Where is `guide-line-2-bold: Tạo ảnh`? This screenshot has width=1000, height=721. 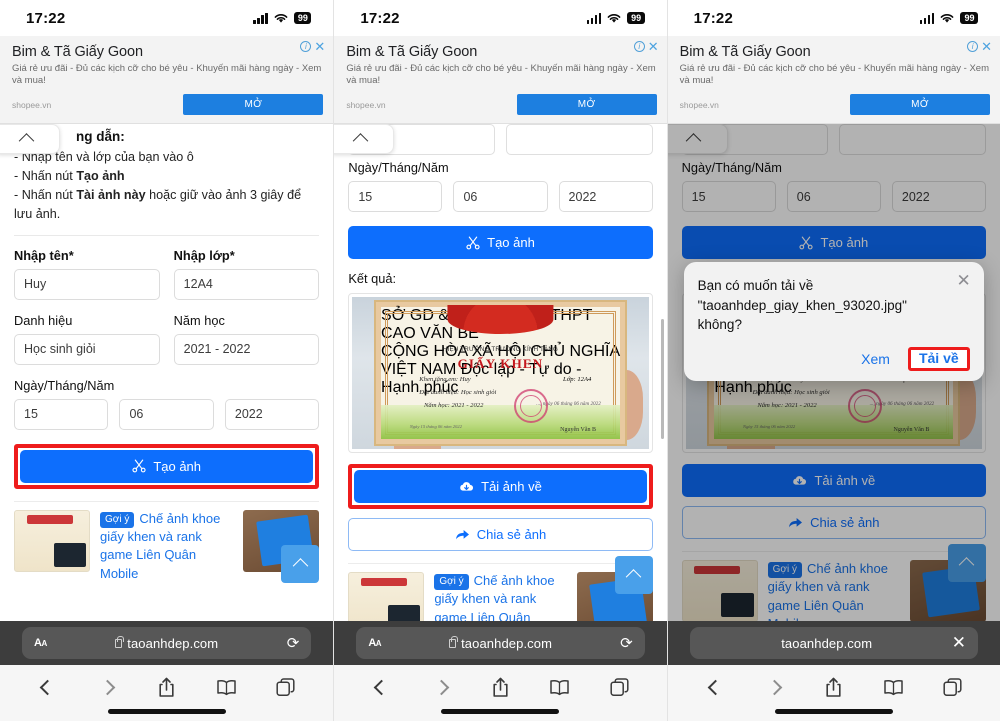
guide-line-2-bold: Tạo ảnh is located at coordinates (100, 176).